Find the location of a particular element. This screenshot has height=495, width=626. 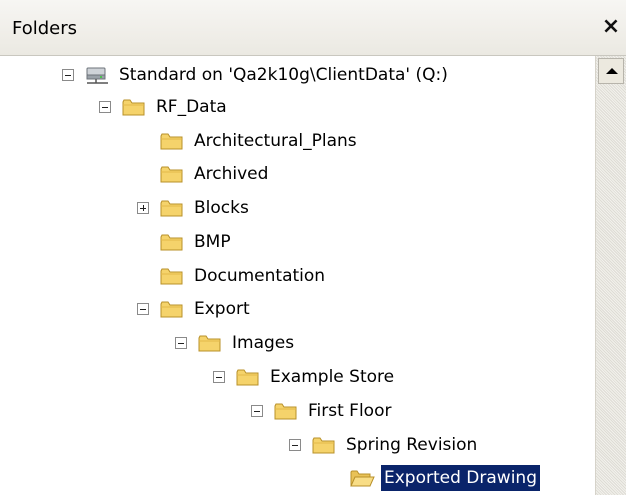

tree-node-label-selected: Exported Drawing is located at coordinates (460, 478).